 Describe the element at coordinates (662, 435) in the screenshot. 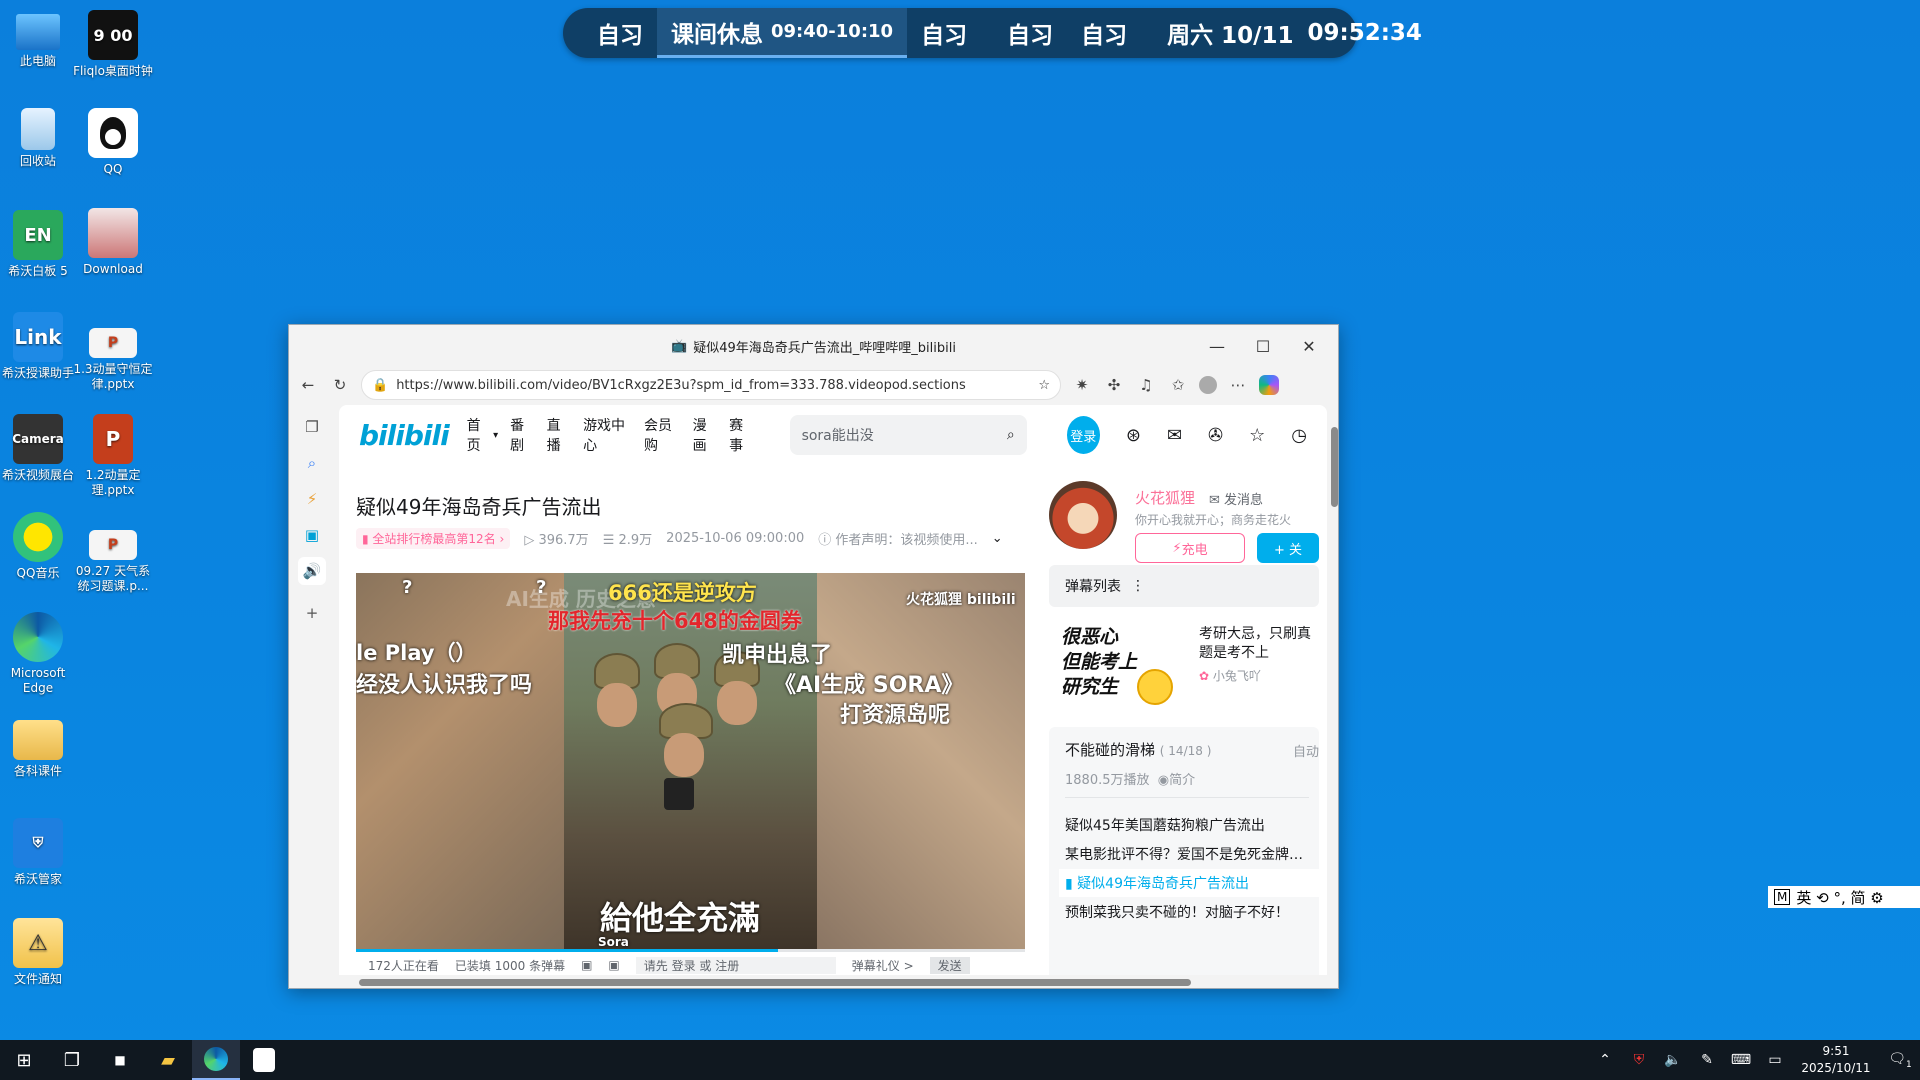

I see `nav-item: 会员购` at that location.